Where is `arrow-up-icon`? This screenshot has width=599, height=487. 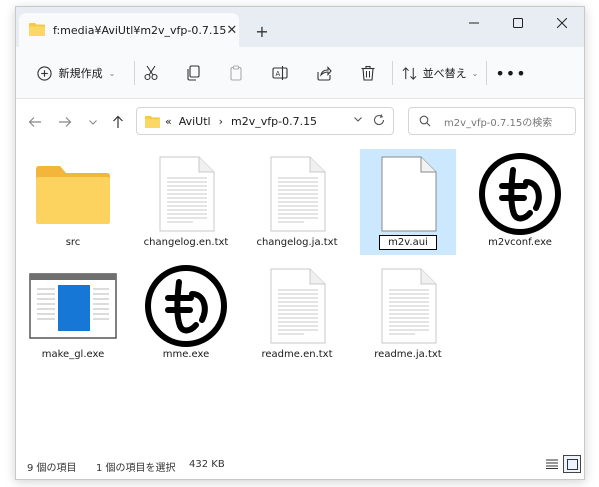 arrow-up-icon is located at coordinates (118, 121).